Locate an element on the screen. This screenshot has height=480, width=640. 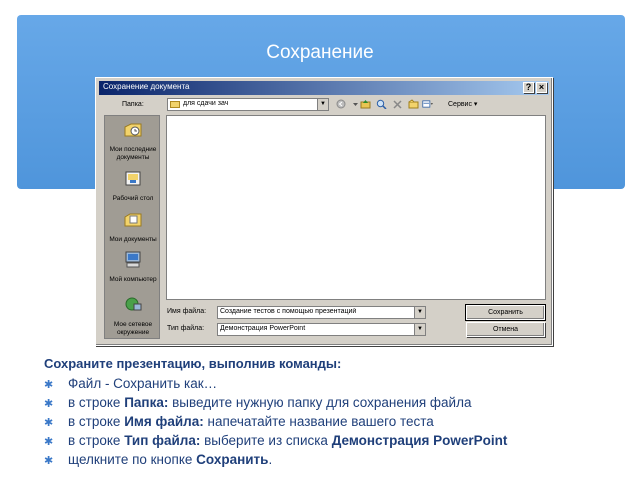
place-network: Мое сетевое окружение is located at coordinates (133, 316).